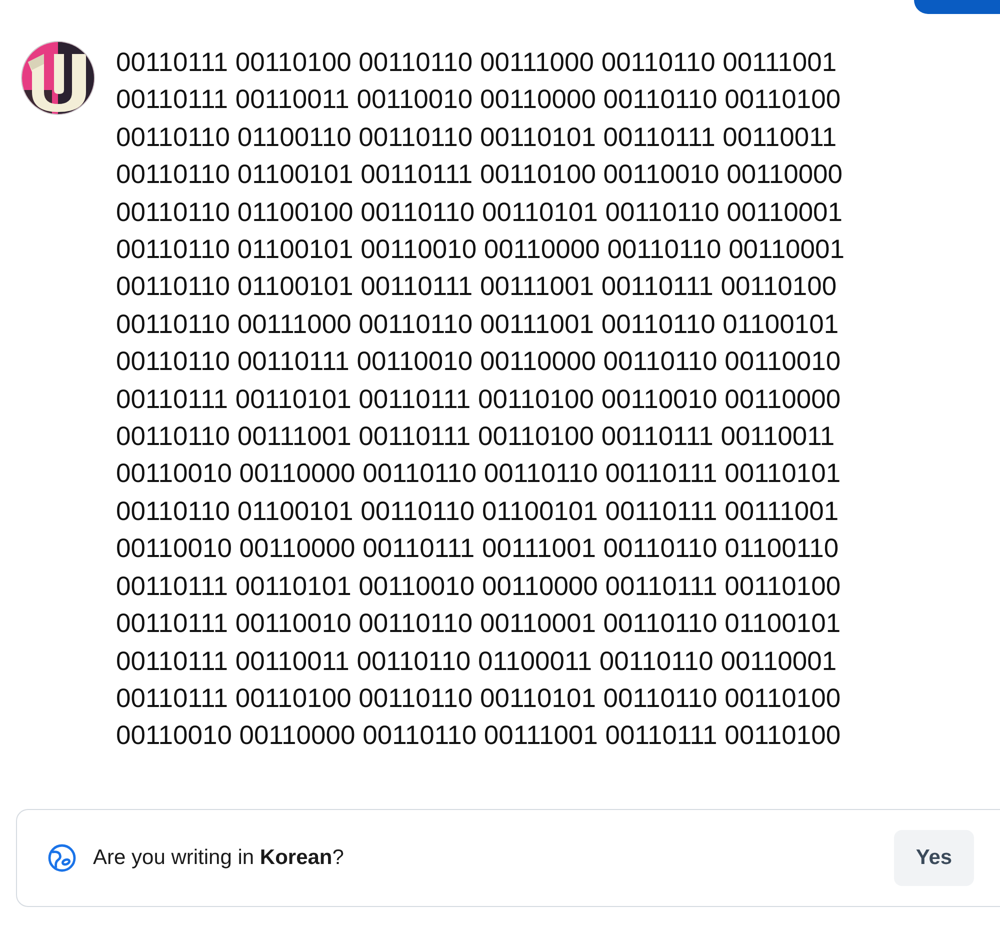  What do you see at coordinates (62, 857) in the screenshot?
I see `globe-icon` at bounding box center [62, 857].